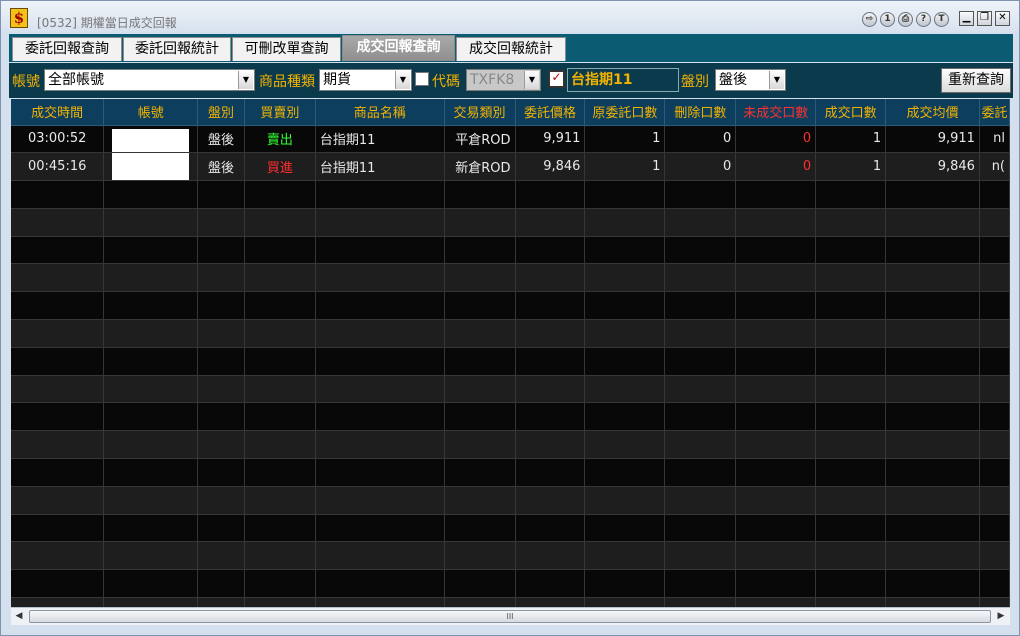 This screenshot has width=1020, height=636. Describe the element at coordinates (905, 19) in the screenshot. I see `print-icon: ⎙` at that location.